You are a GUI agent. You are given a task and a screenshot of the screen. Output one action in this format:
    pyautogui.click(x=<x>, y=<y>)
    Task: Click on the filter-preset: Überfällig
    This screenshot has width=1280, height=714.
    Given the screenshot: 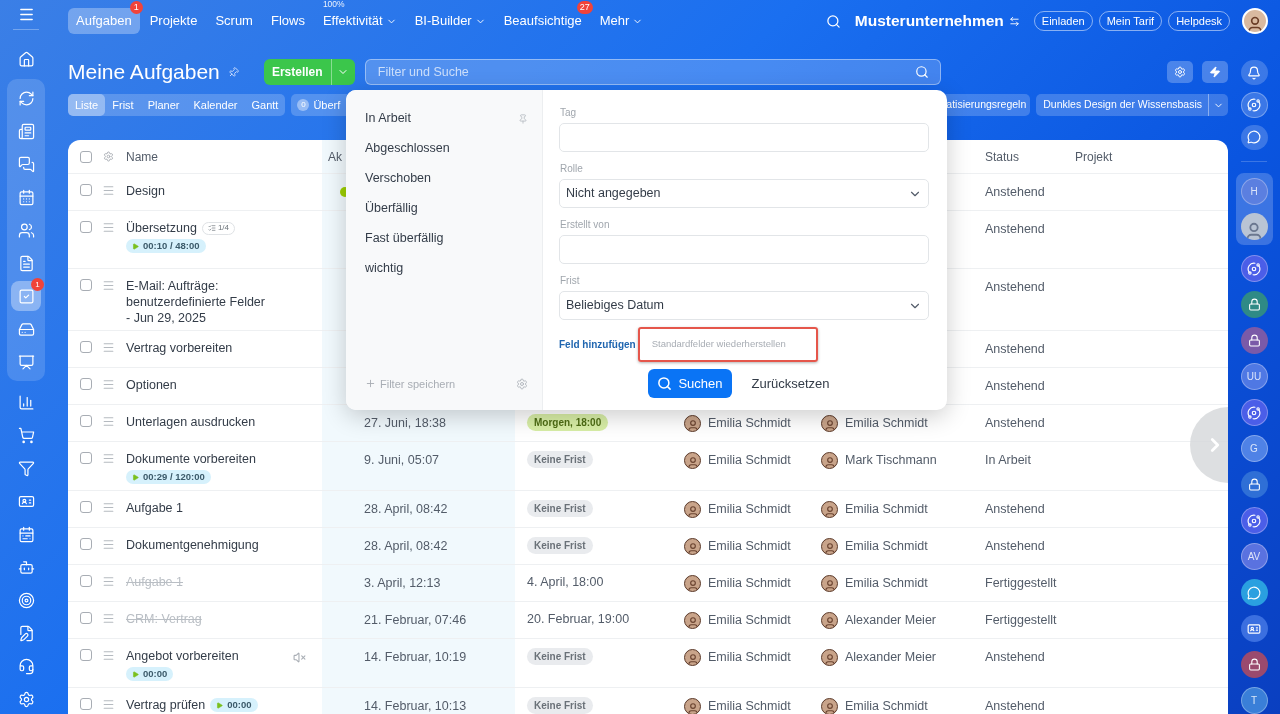 What is the action you would take?
    pyautogui.click(x=446, y=208)
    